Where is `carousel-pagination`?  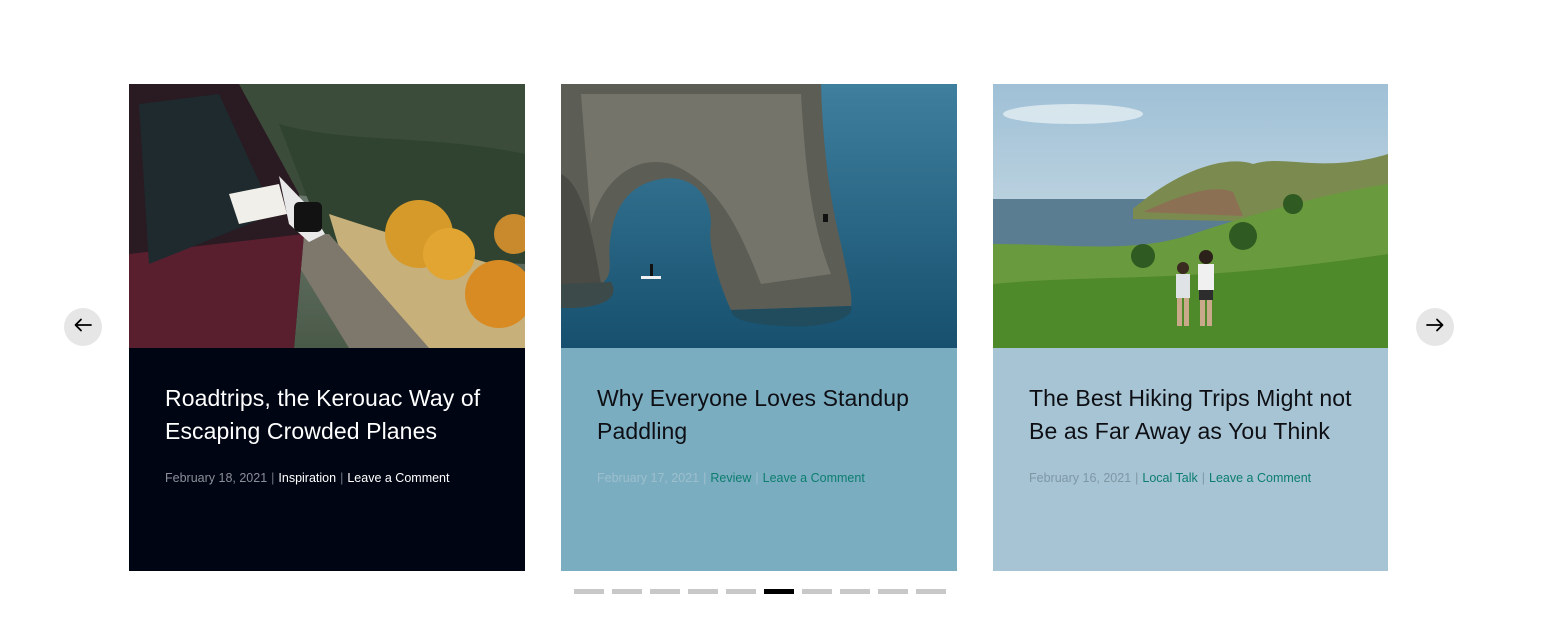
carousel-pagination is located at coordinates (760, 591).